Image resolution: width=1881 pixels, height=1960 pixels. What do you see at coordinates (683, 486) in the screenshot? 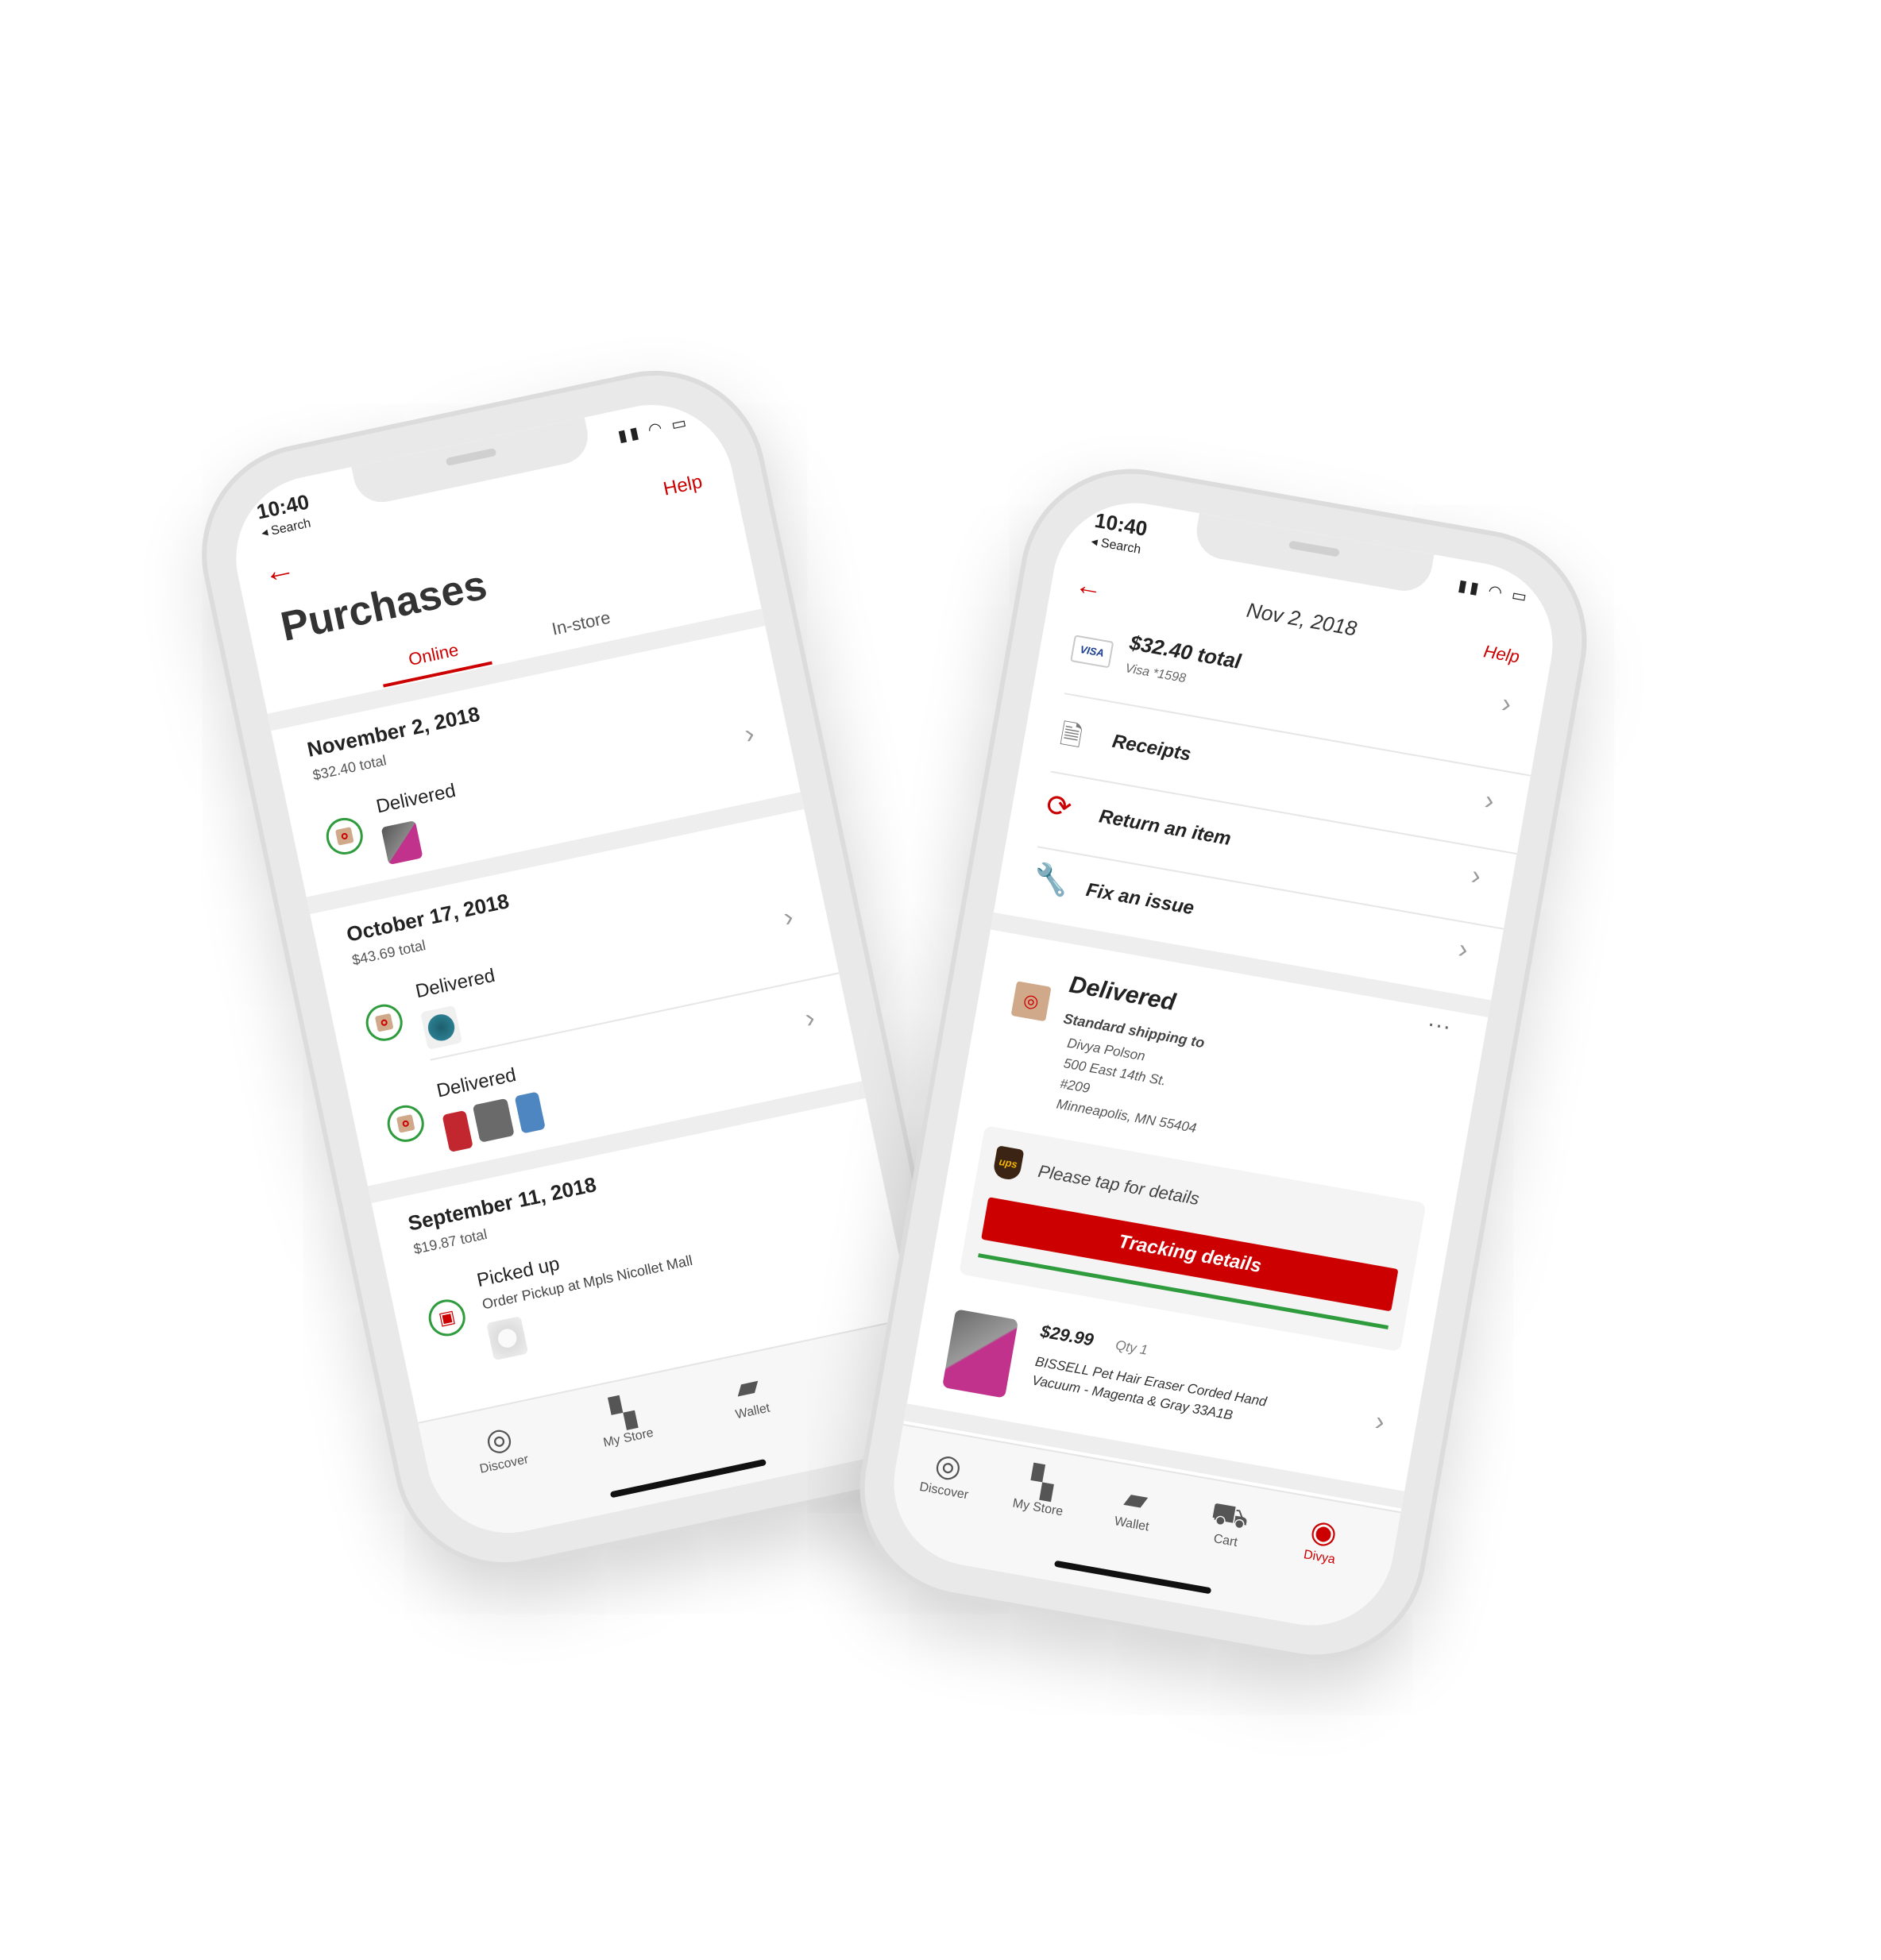
I see `help-link: Help` at bounding box center [683, 486].